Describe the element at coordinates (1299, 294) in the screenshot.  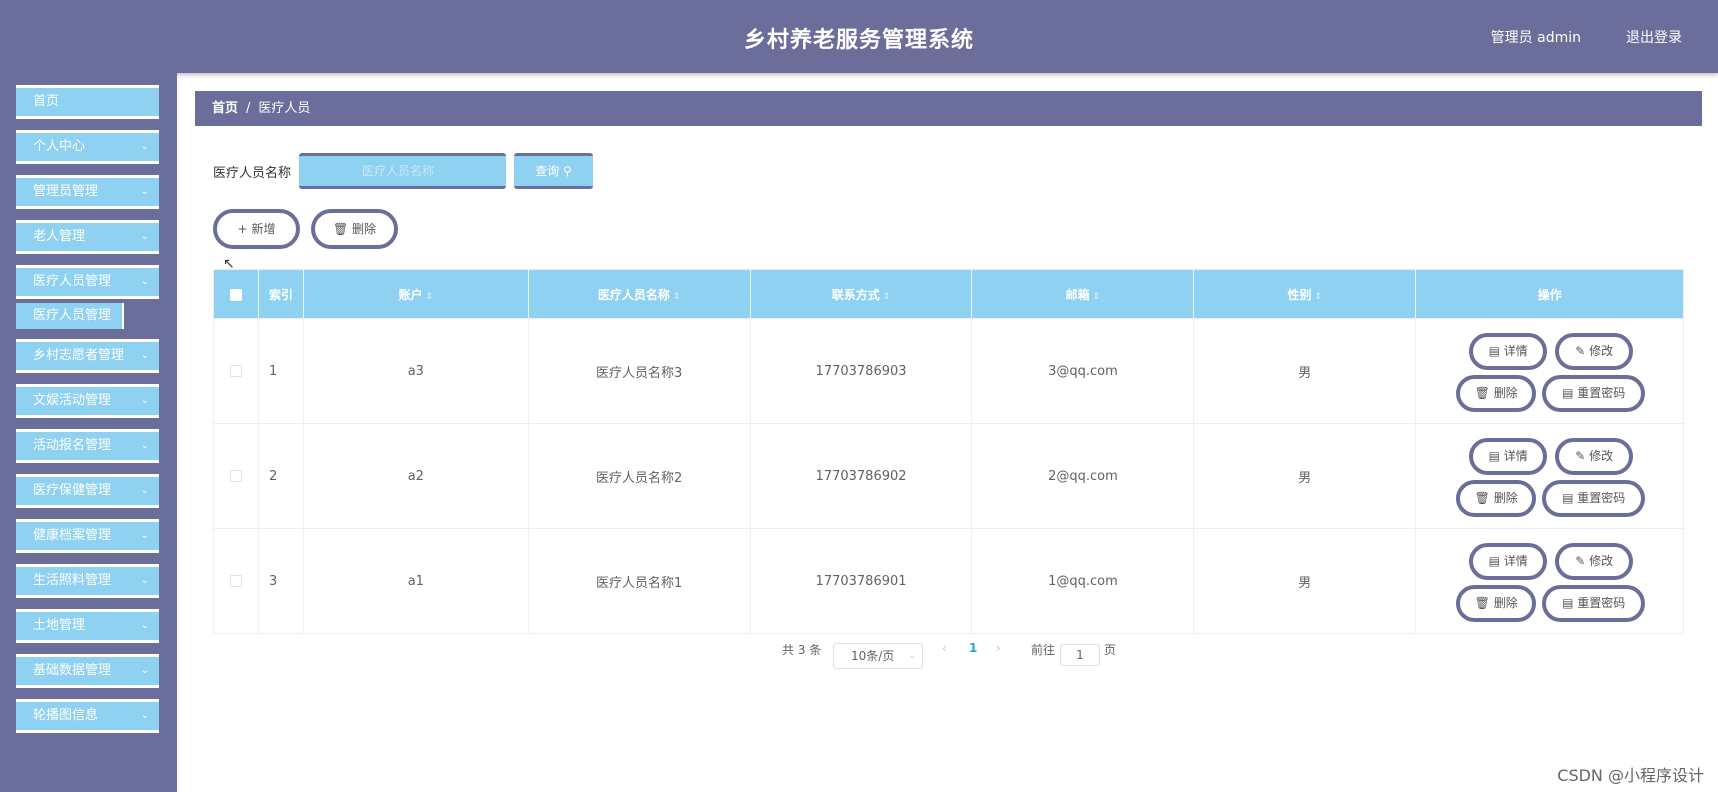
I see `column-header-label: 性别` at that location.